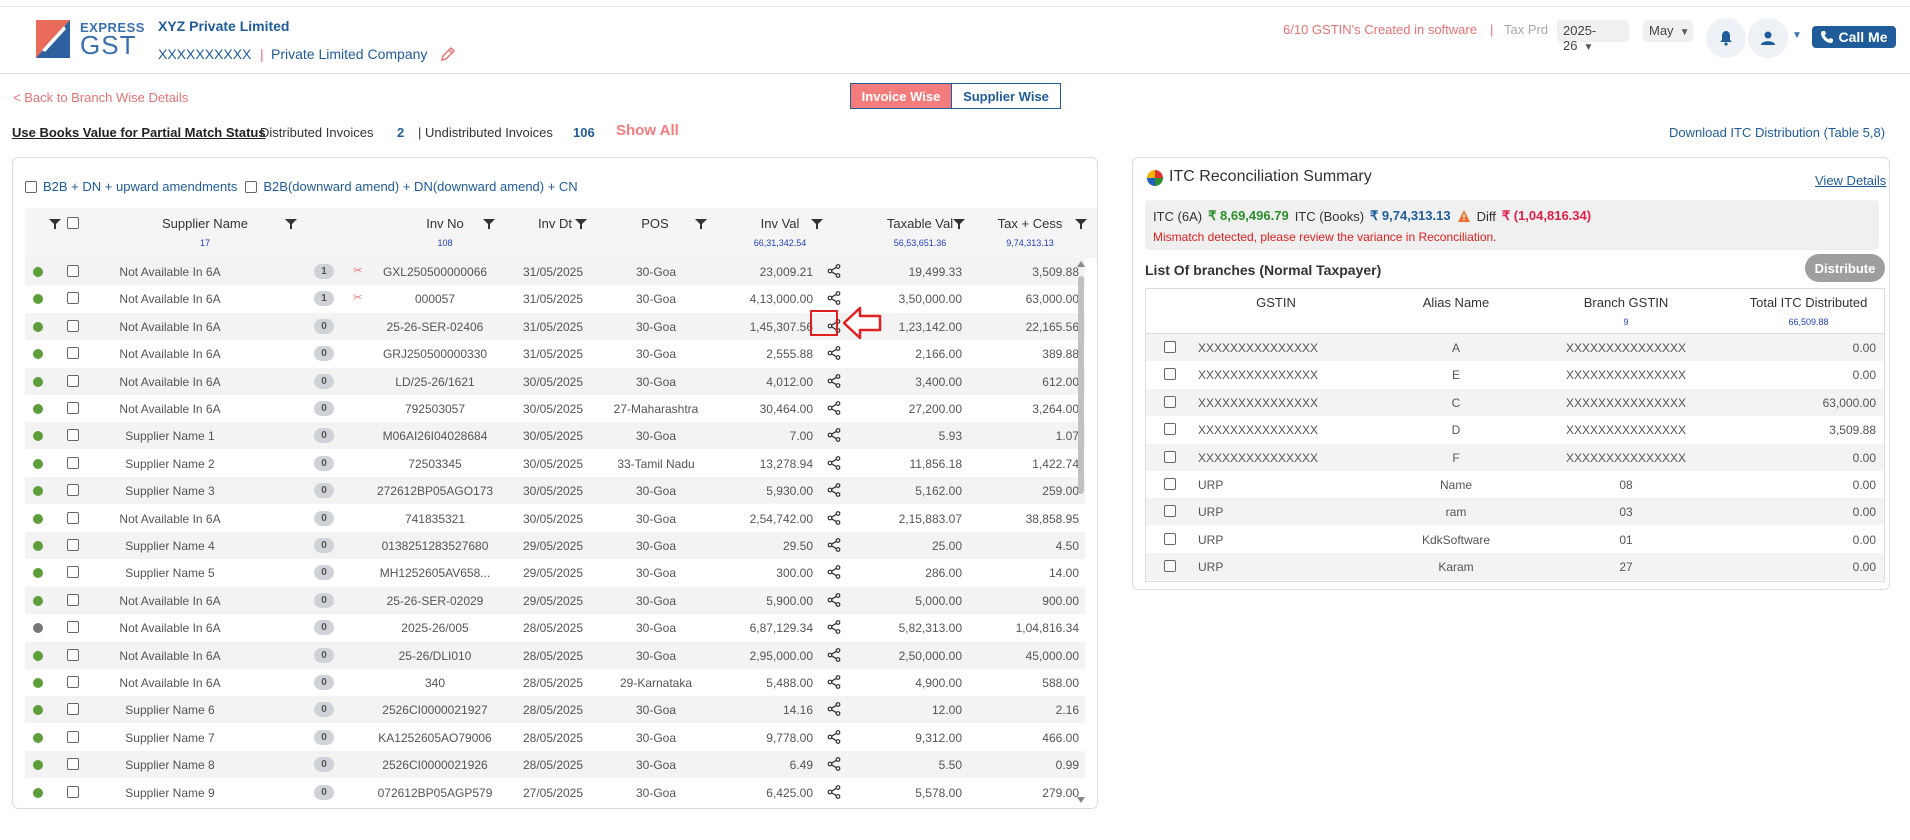  What do you see at coordinates (1515, 539) in the screenshot?
I see `branch-row: URP KdkSoftware 01 0.00` at bounding box center [1515, 539].